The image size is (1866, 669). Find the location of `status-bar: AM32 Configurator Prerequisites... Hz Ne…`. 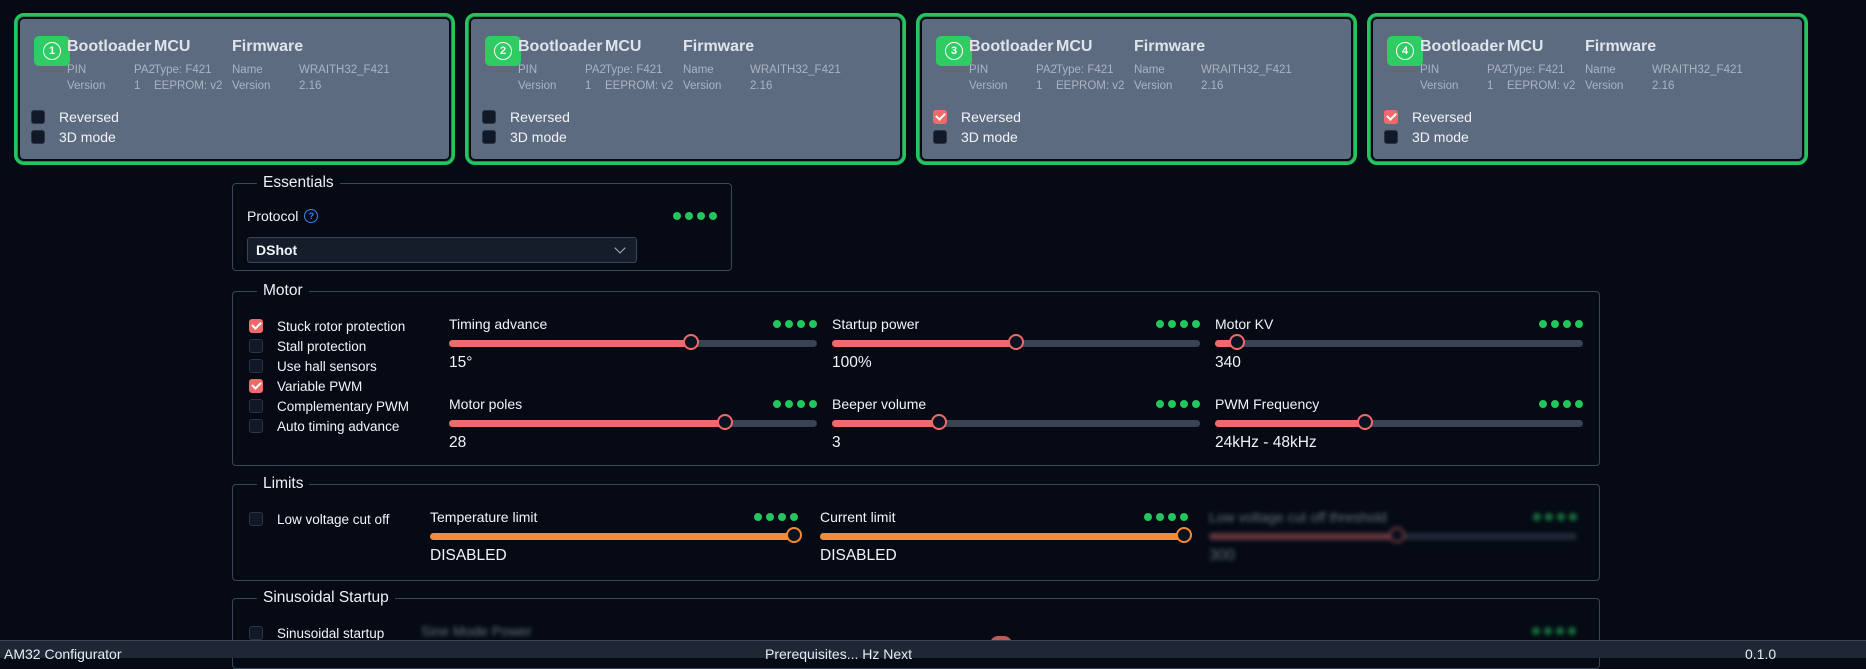

status-bar: AM32 Configurator Prerequisites... Hz Ne… is located at coordinates (933, 651).